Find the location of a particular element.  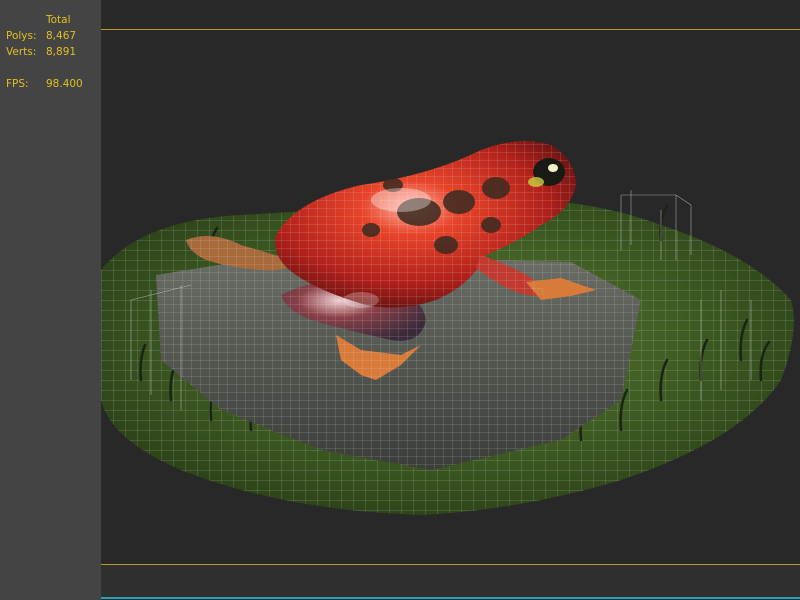

safe-frame-bottom-line is located at coordinates (450, 564).